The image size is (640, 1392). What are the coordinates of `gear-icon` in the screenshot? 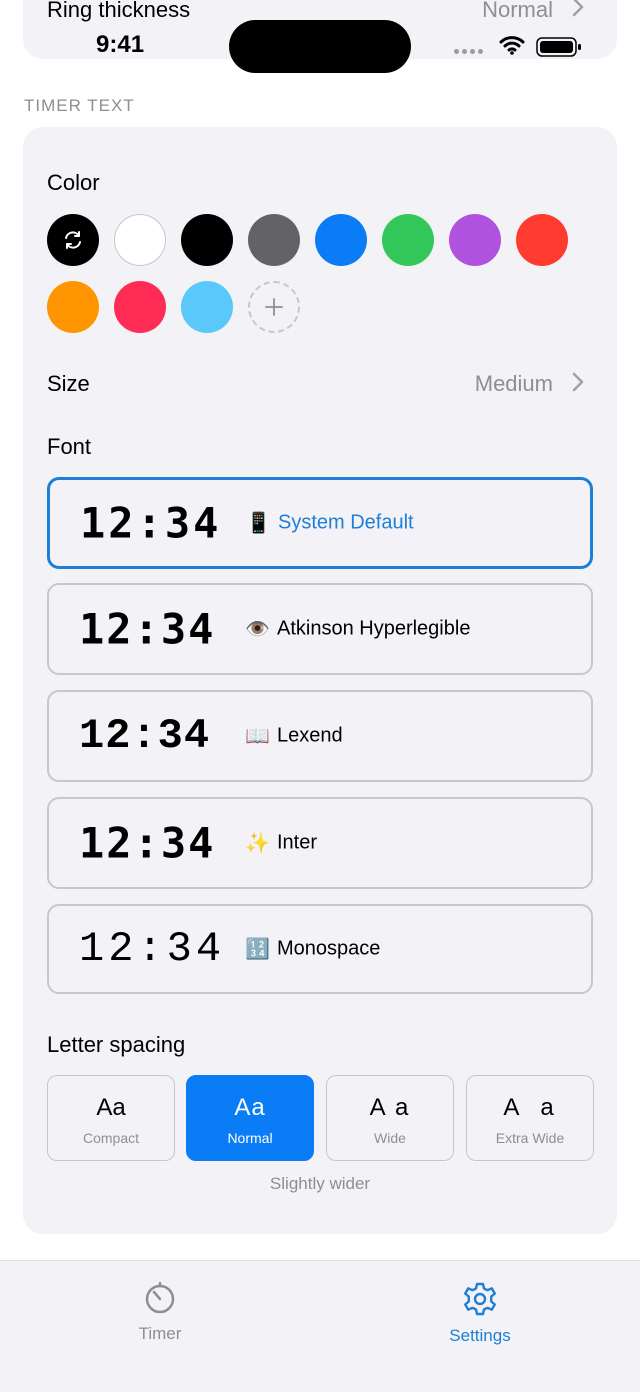 It's located at (480, 1299).